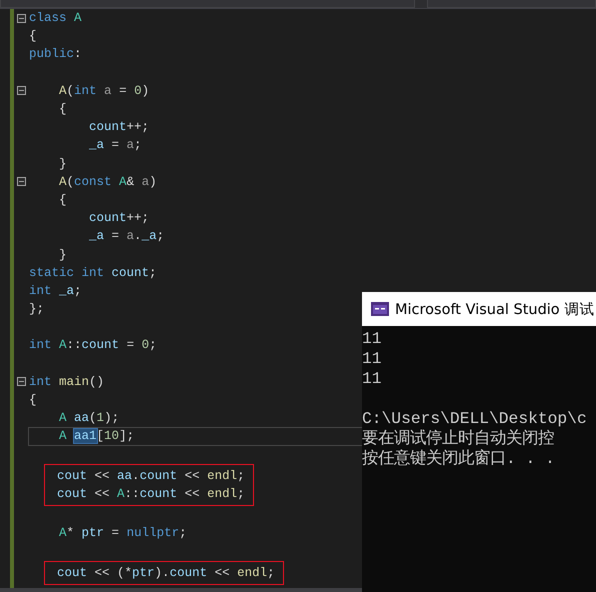 This screenshot has height=592, width=596. I want to click on code-line: cout << aa.count << endl;, so click(151, 475).